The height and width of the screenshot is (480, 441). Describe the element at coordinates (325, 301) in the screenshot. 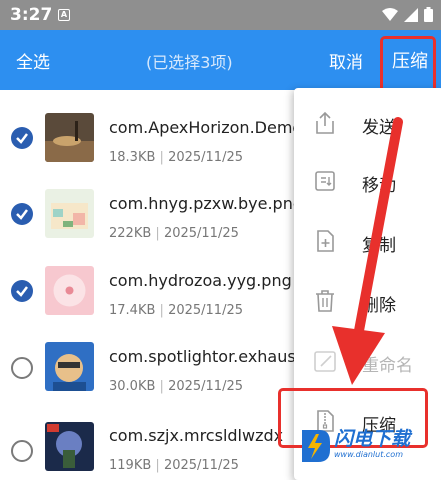

I see `trash-icon` at that location.